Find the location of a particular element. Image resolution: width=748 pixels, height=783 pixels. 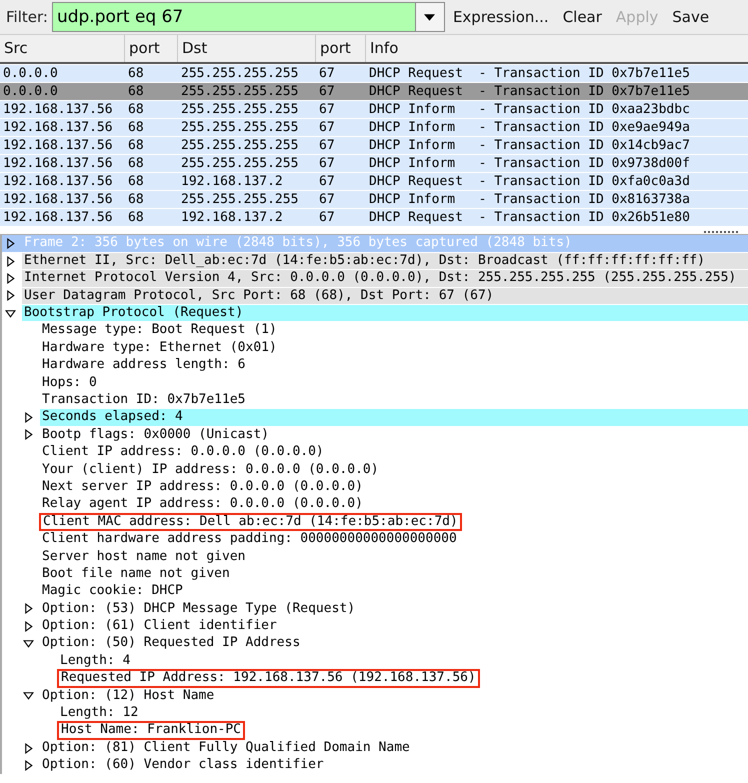

packet-row: 192.168.137.56 68 255.255.255.255 67 DHCP Inform - Transaction ID 0xaa23bdbc is located at coordinates (374, 109).